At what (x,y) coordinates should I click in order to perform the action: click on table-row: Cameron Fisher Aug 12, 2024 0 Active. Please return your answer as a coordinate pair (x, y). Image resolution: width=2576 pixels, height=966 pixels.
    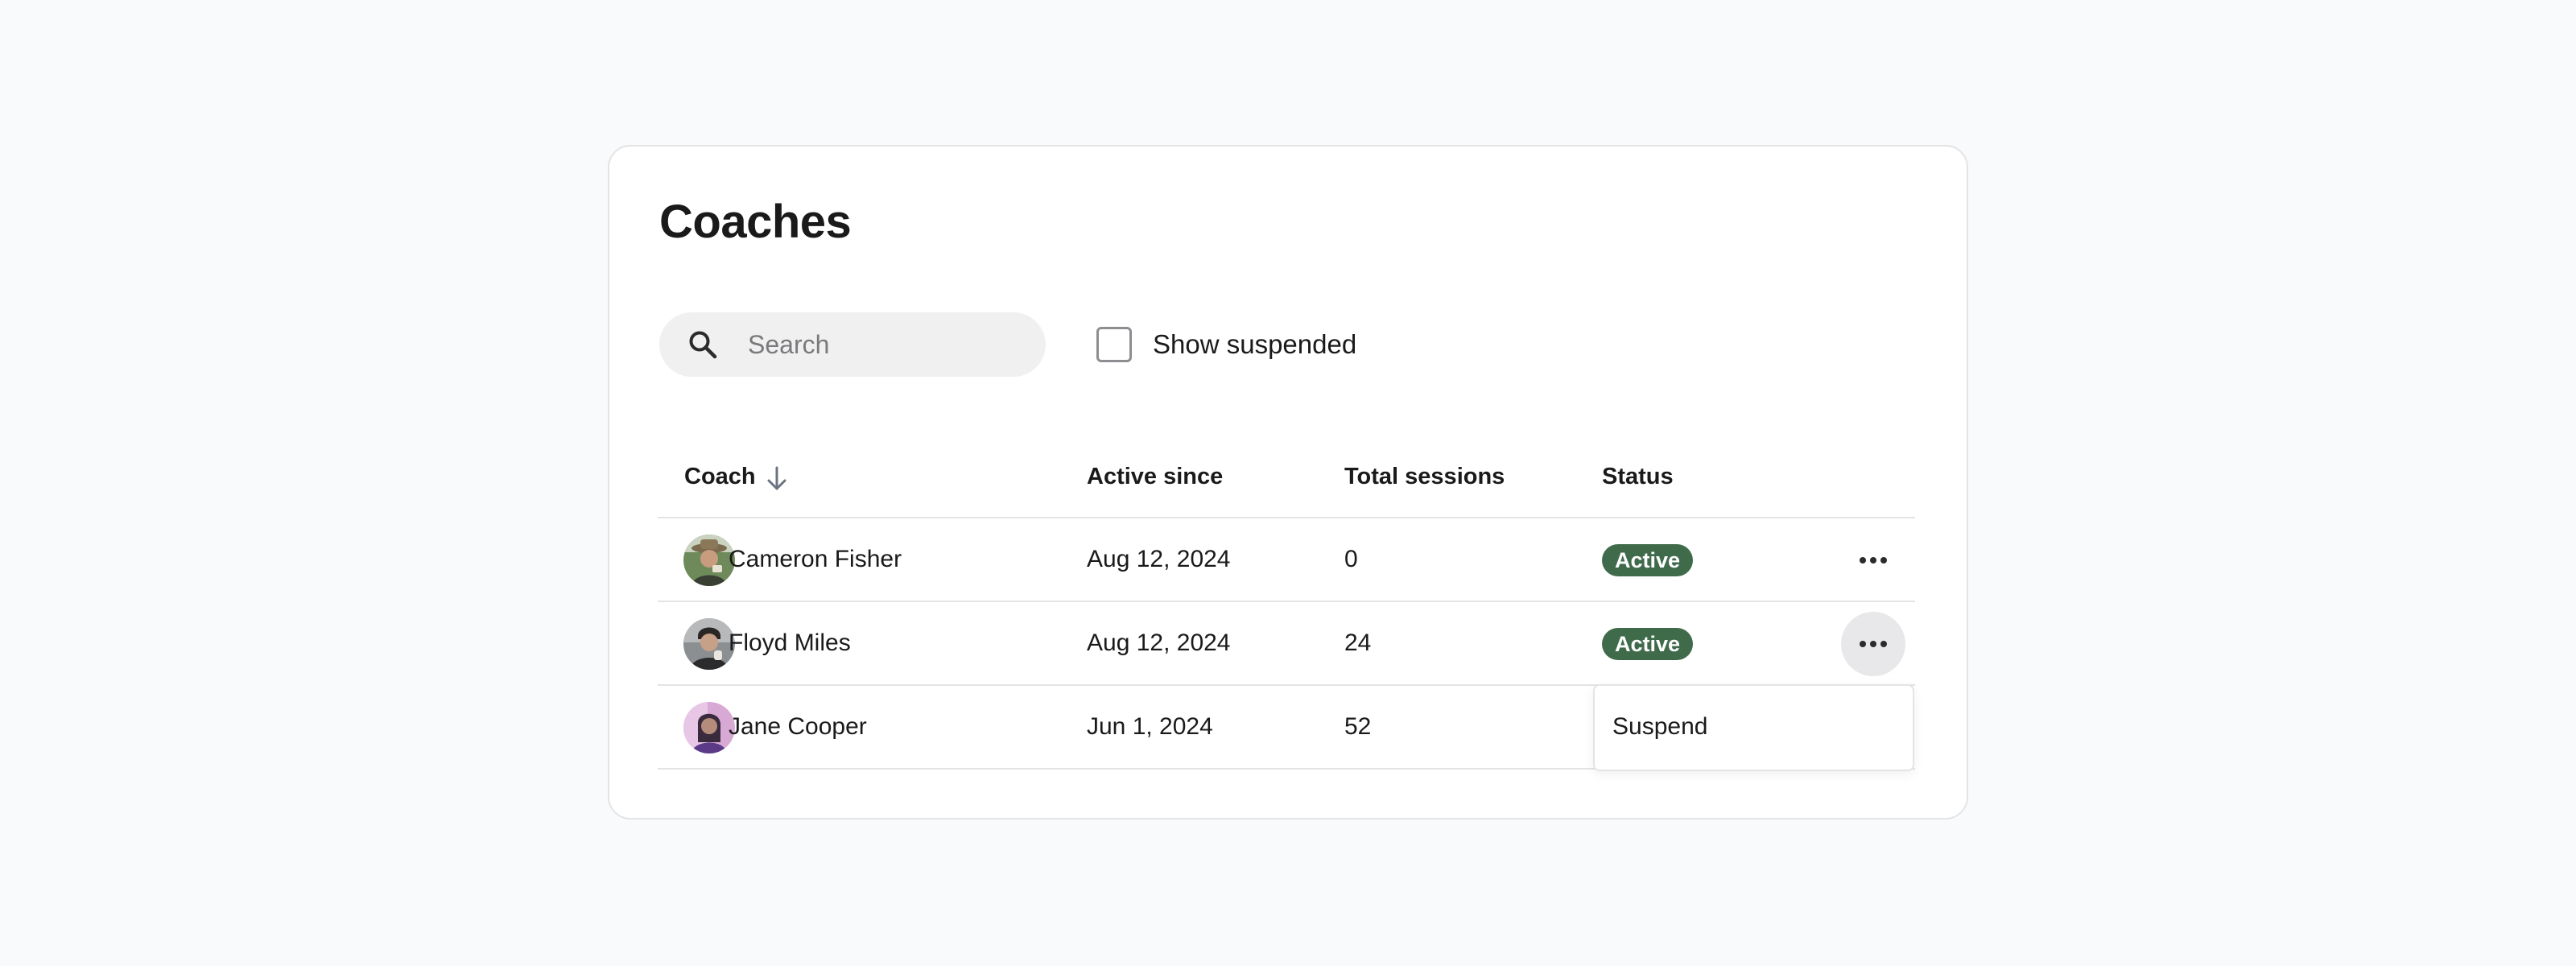
    Looking at the image, I should click on (1286, 559).